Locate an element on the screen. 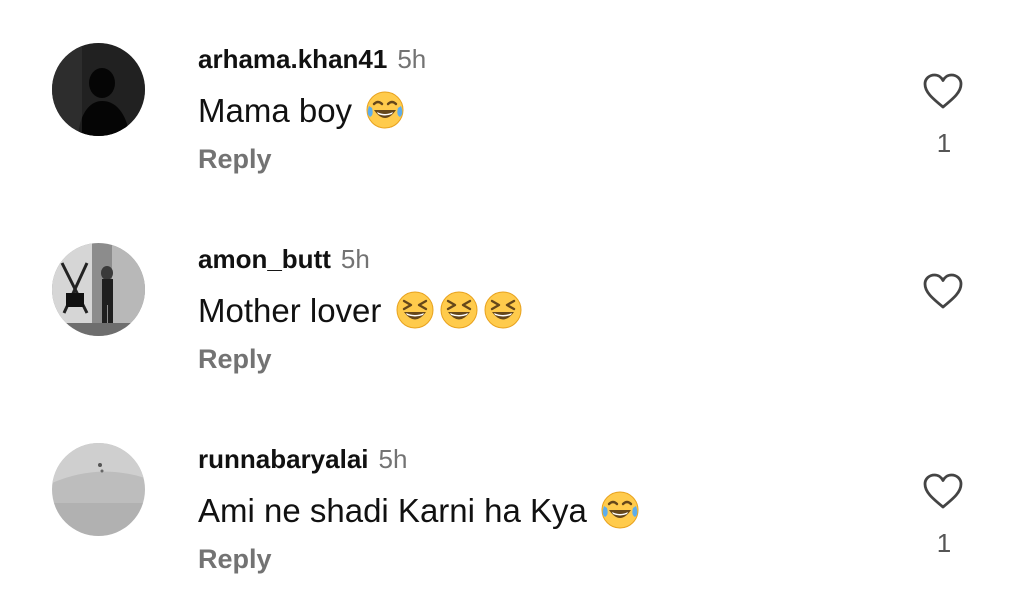  comment-header: runnabaryalai 5h is located at coordinates (302, 459).